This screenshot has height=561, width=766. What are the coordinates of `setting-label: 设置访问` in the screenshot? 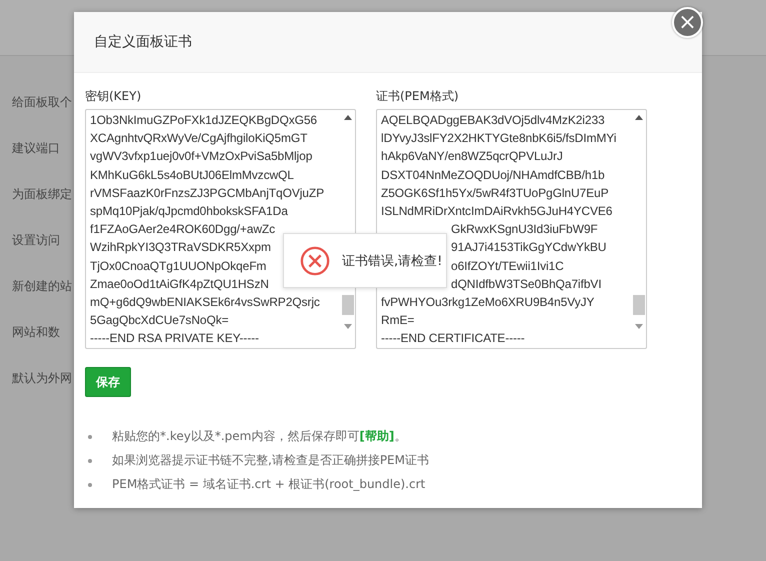 It's located at (36, 240).